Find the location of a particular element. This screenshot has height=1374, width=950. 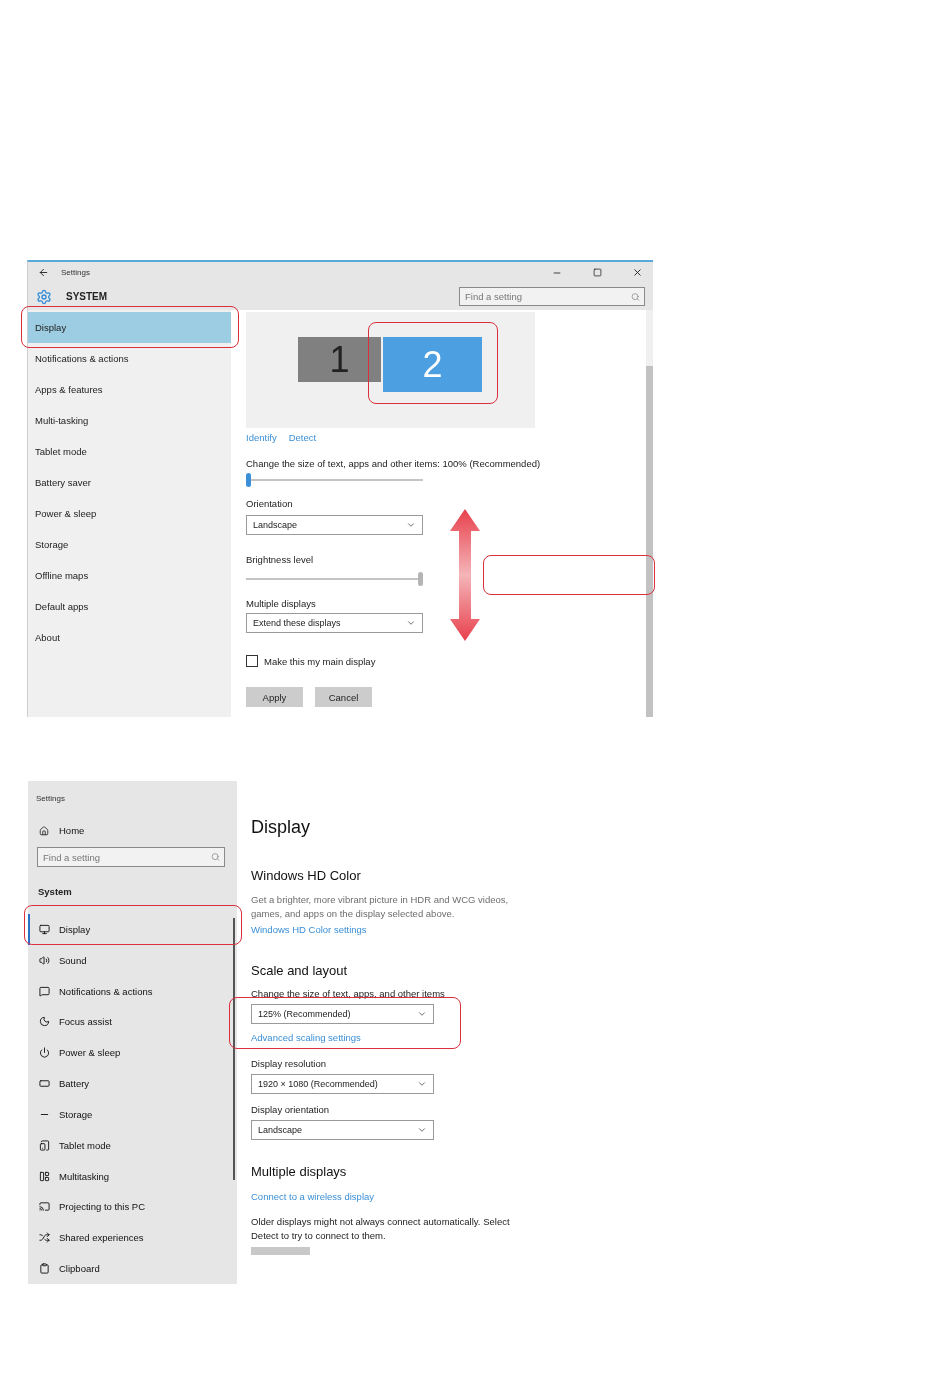

sidebar-item: Default apps is located at coordinates (129, 606).